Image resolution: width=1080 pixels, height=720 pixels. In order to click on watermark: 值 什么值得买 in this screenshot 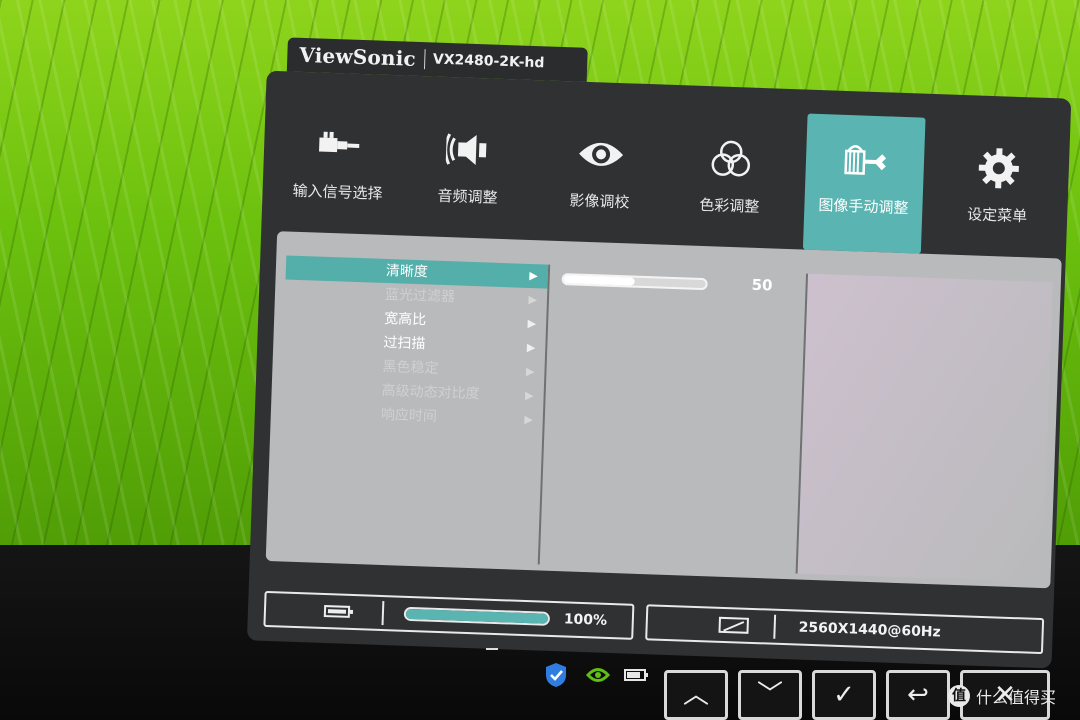, I will do `click(1002, 696)`.